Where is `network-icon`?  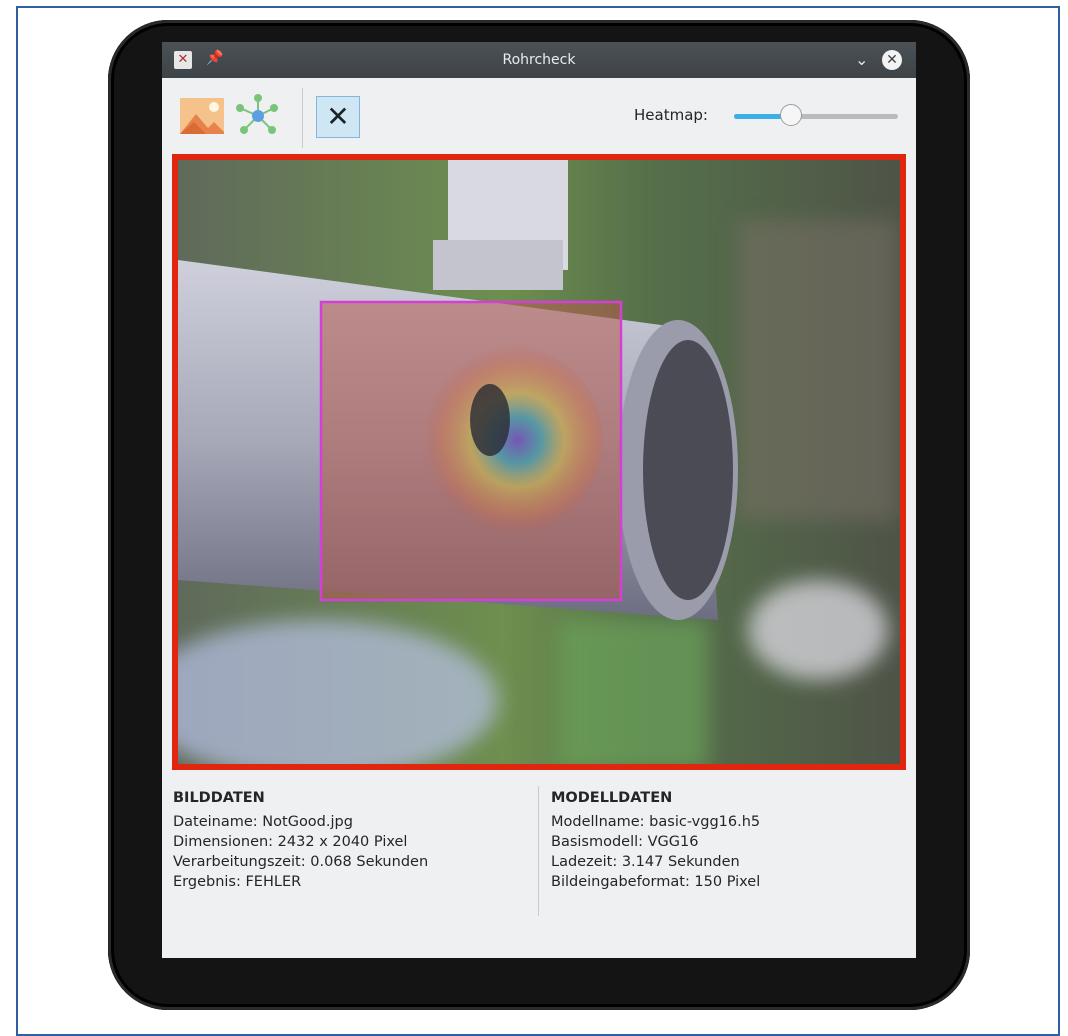 network-icon is located at coordinates (257, 114).